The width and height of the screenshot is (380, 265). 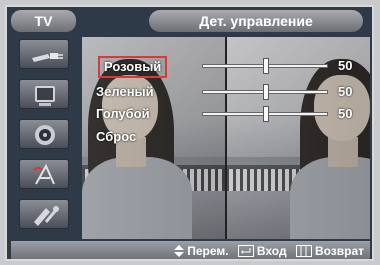 I want to click on channel-antenna-icon, so click(x=44, y=174).